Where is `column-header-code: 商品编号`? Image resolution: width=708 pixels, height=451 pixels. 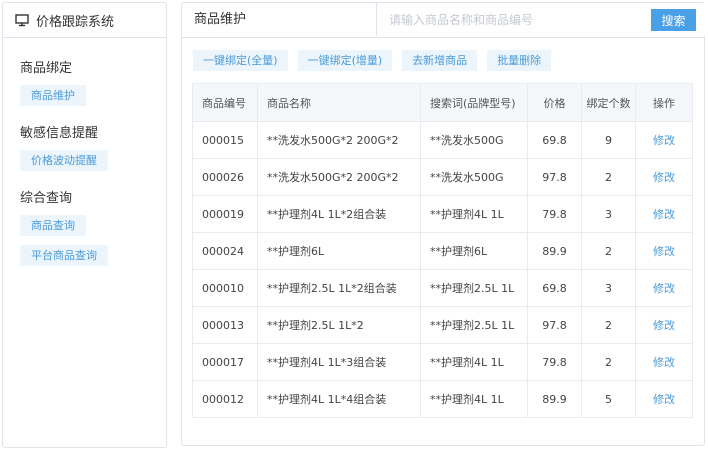 column-header-code: 商品编号 is located at coordinates (225, 102).